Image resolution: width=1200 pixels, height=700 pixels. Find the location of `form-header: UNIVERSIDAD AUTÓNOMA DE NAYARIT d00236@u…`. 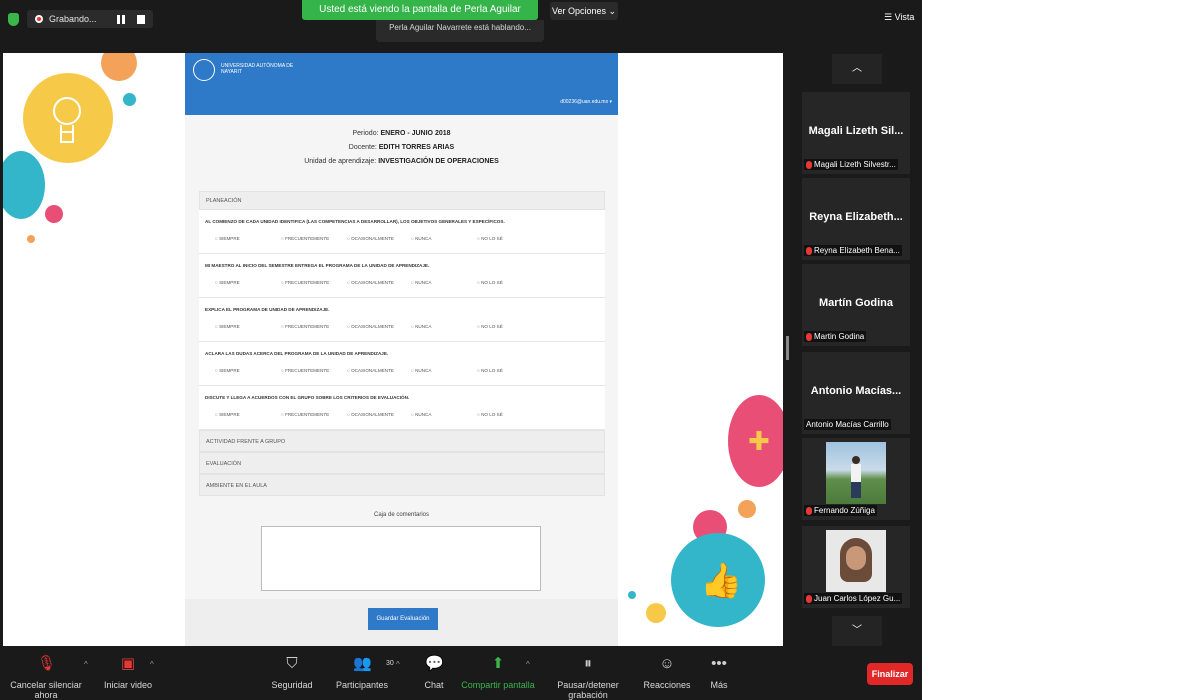

form-header: UNIVERSIDAD AUTÓNOMA DE NAYARIT d00236@u… is located at coordinates (401, 84).